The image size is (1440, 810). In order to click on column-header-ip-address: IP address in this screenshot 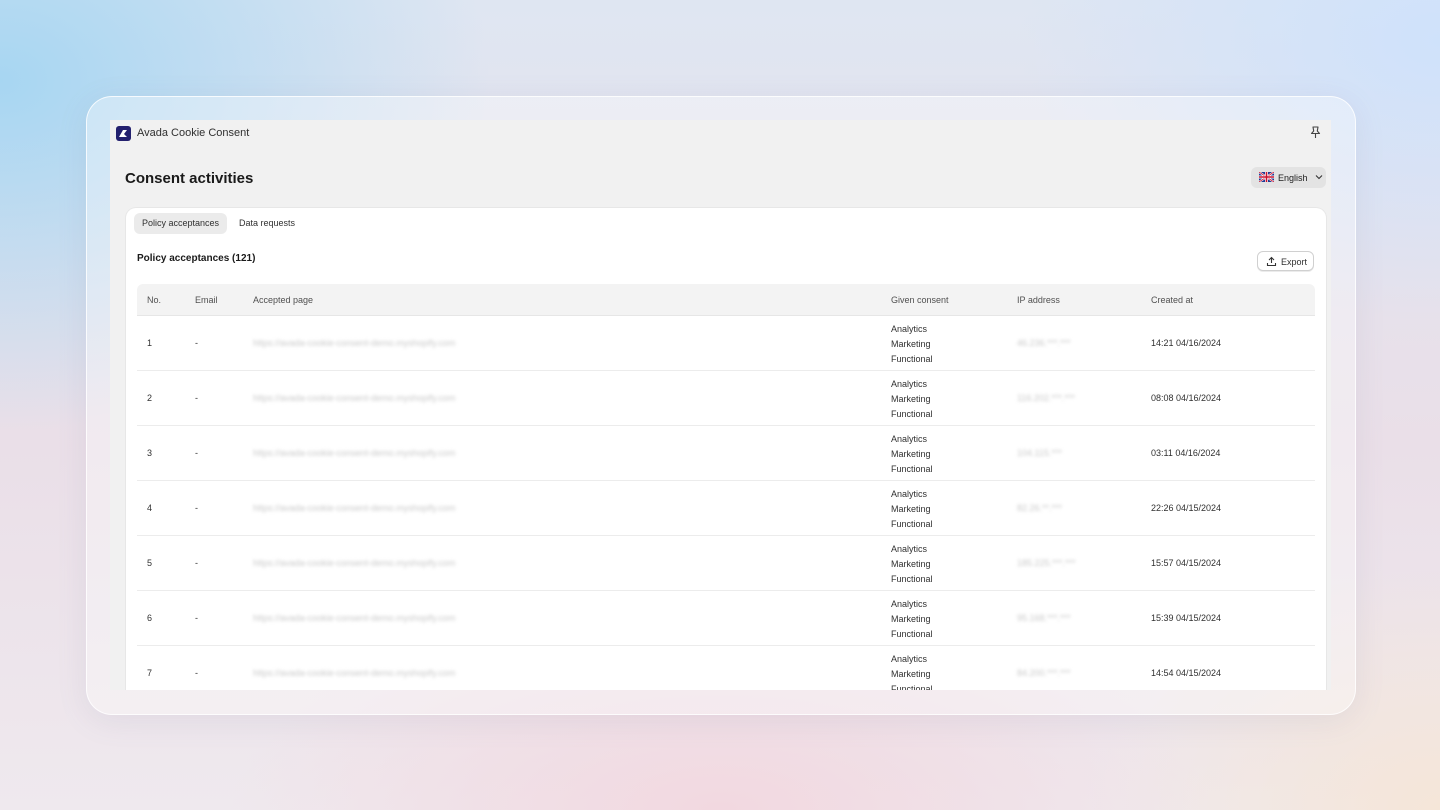, I will do `click(1038, 300)`.